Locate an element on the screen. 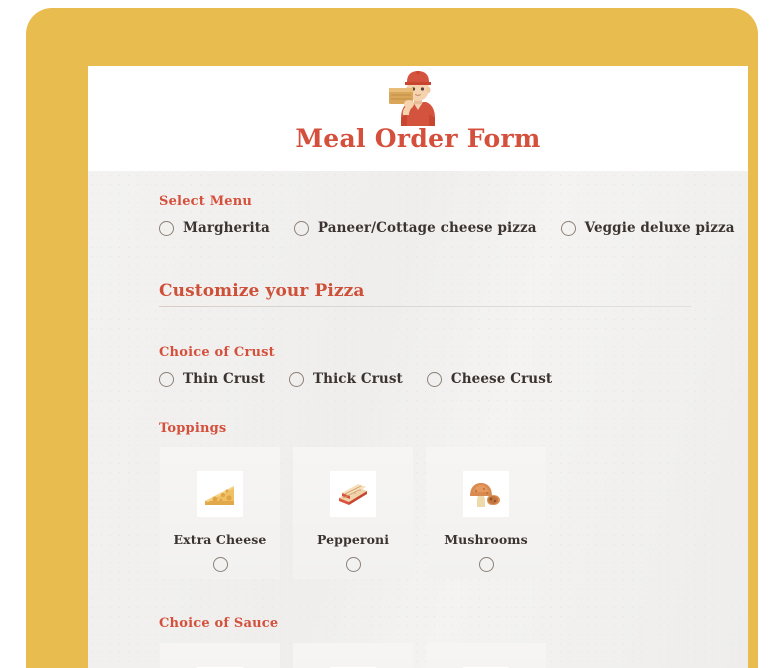  section-choice-of-sauce: Choice of Sauce is located at coordinates (218, 629).